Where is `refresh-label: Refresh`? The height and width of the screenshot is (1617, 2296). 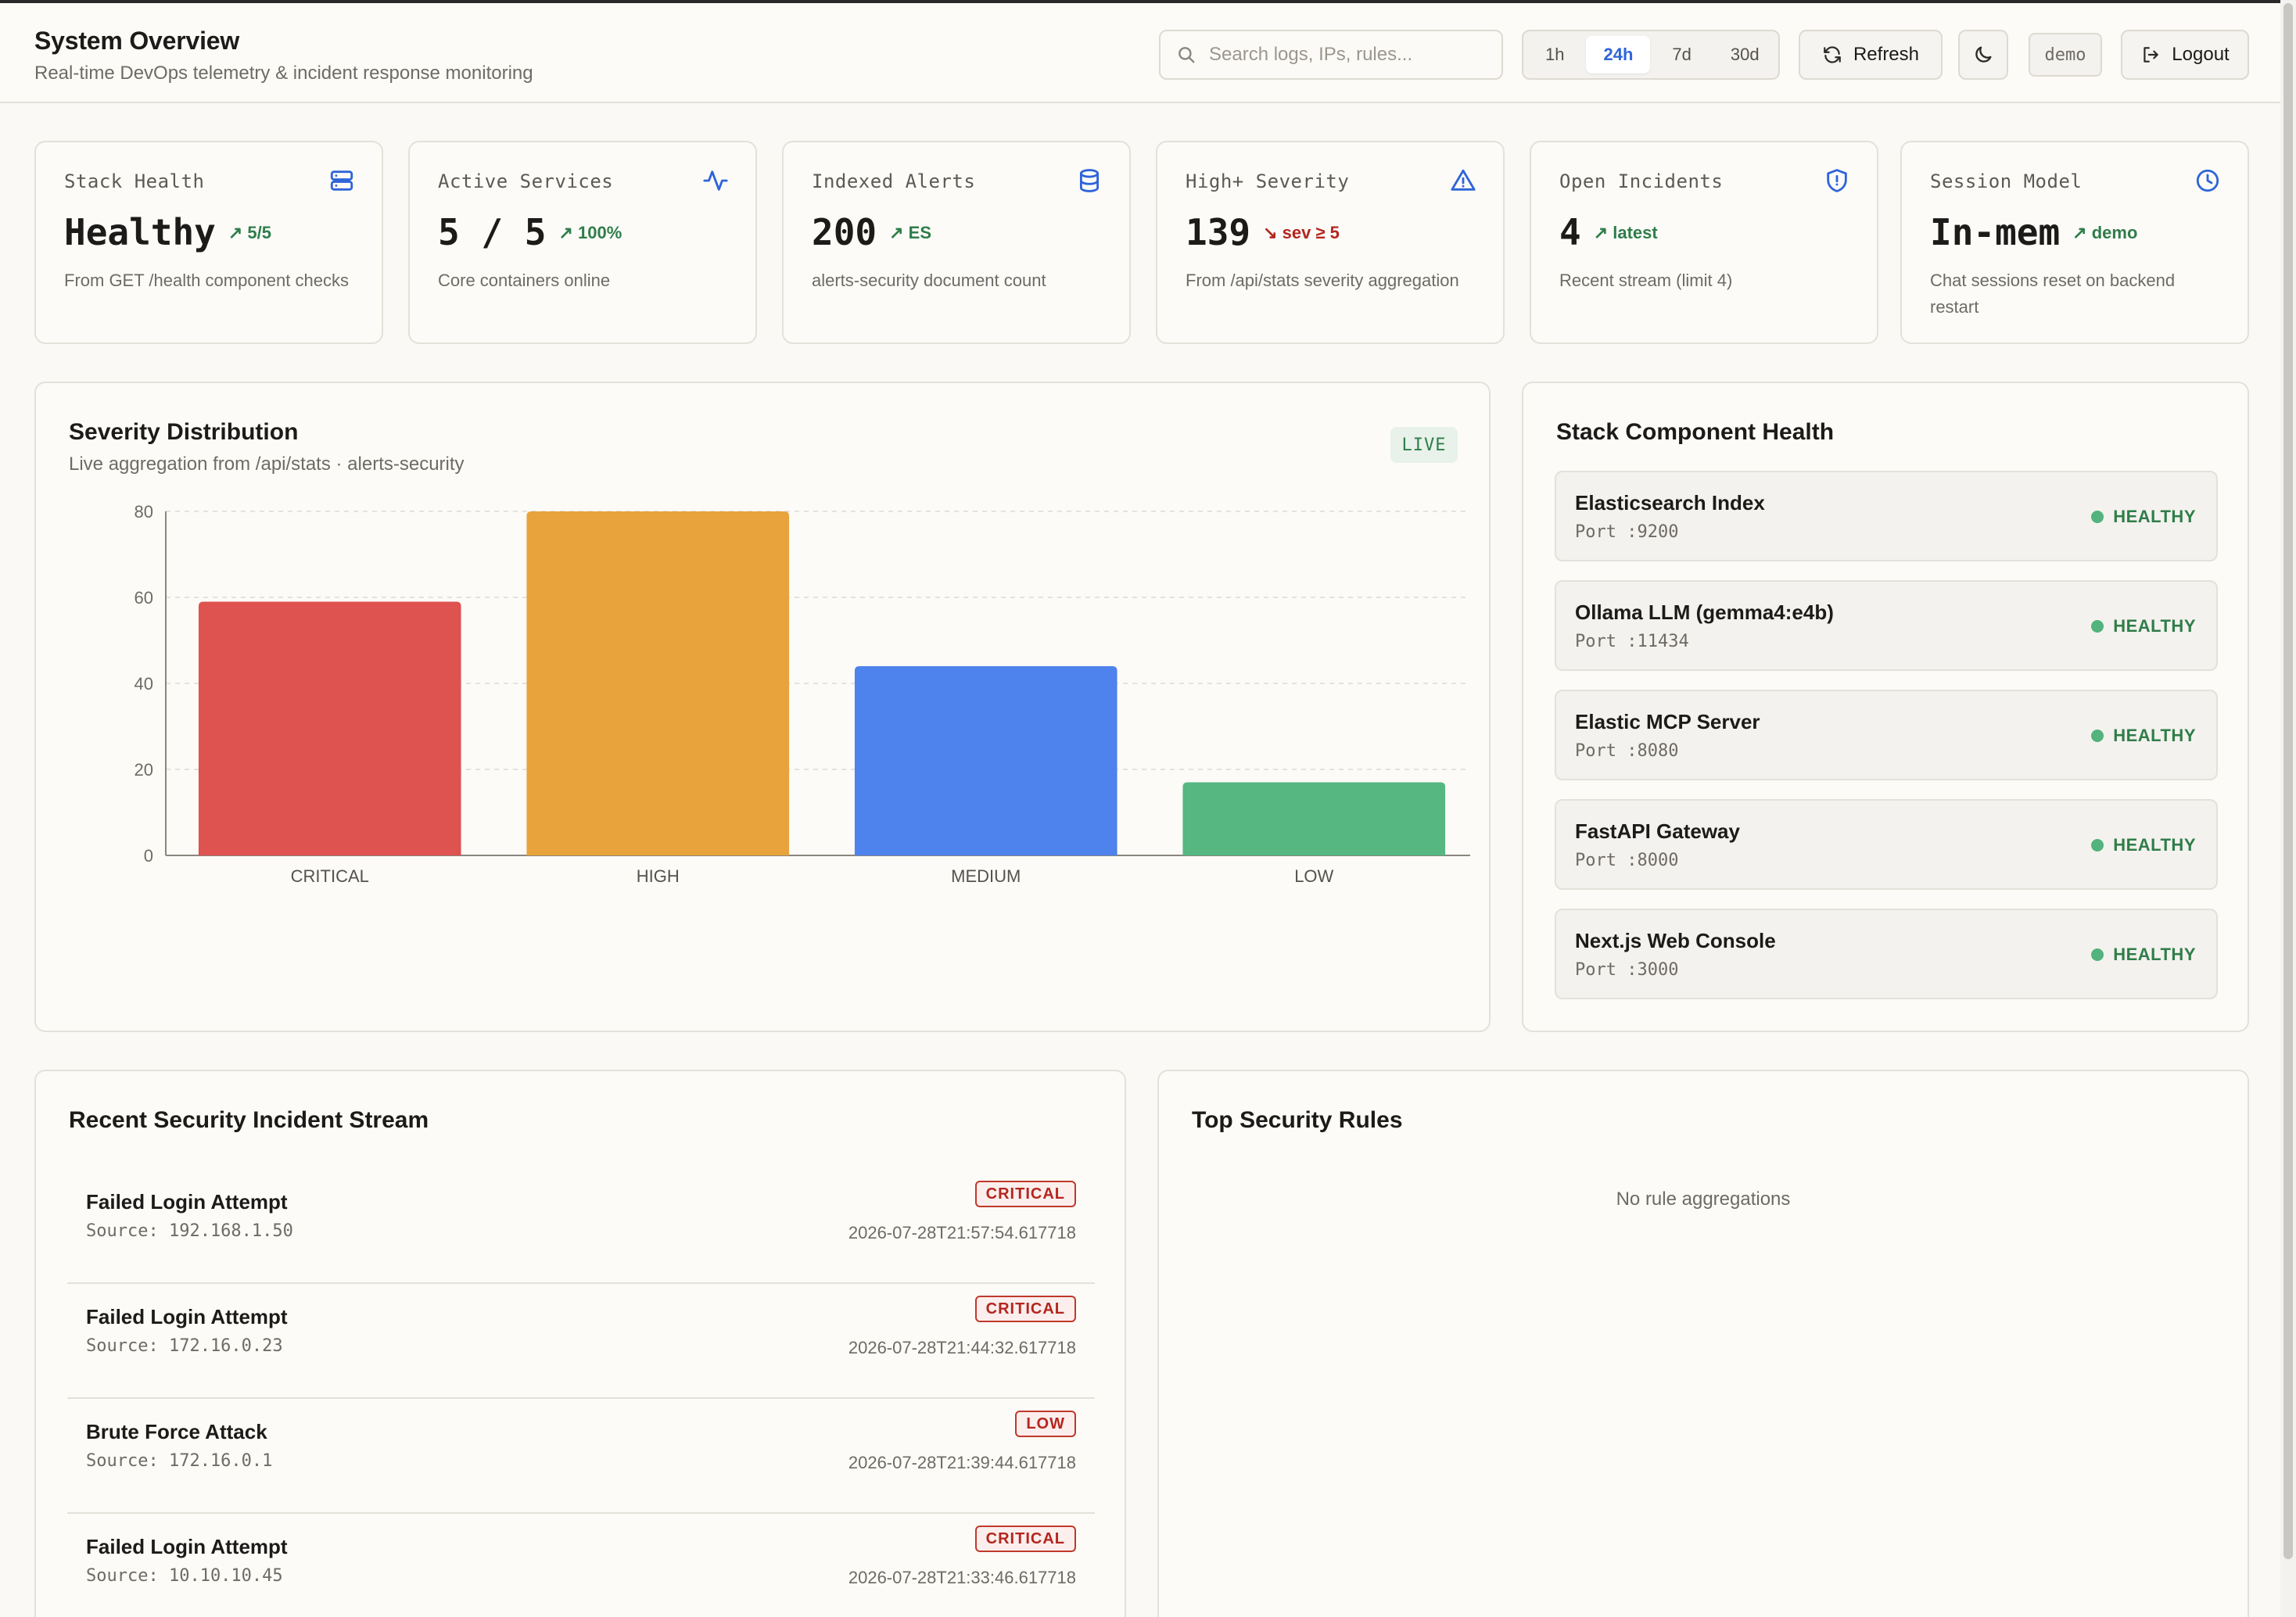
refresh-label: Refresh is located at coordinates (1886, 55).